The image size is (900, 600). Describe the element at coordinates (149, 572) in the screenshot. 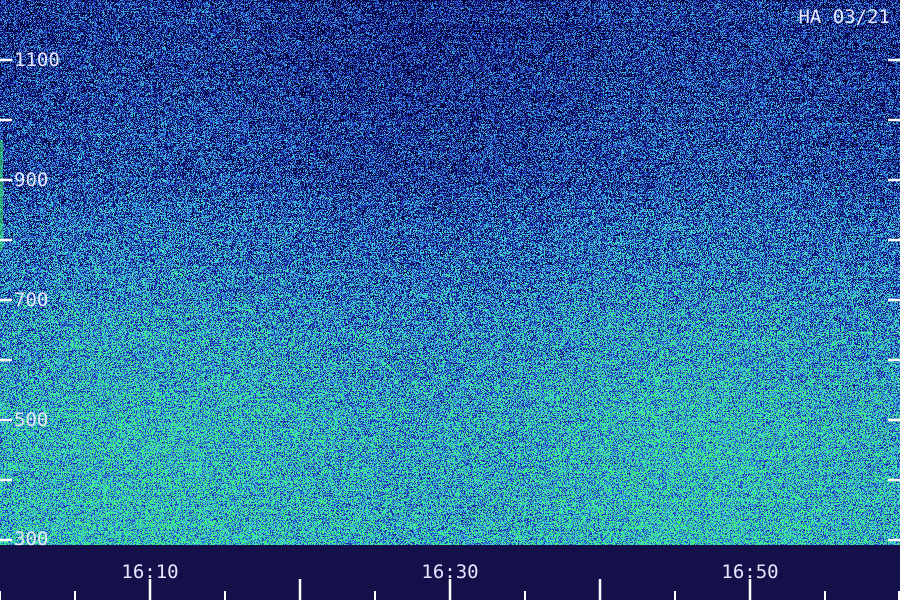

I see `x-tick-label: 16:10` at that location.